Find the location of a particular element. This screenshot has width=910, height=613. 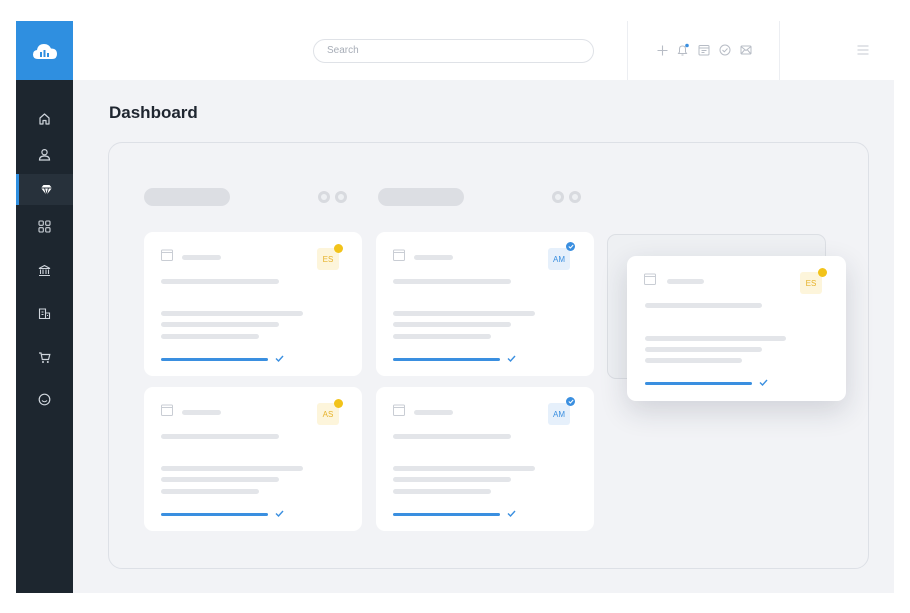

bank-icon is located at coordinates (44, 270).